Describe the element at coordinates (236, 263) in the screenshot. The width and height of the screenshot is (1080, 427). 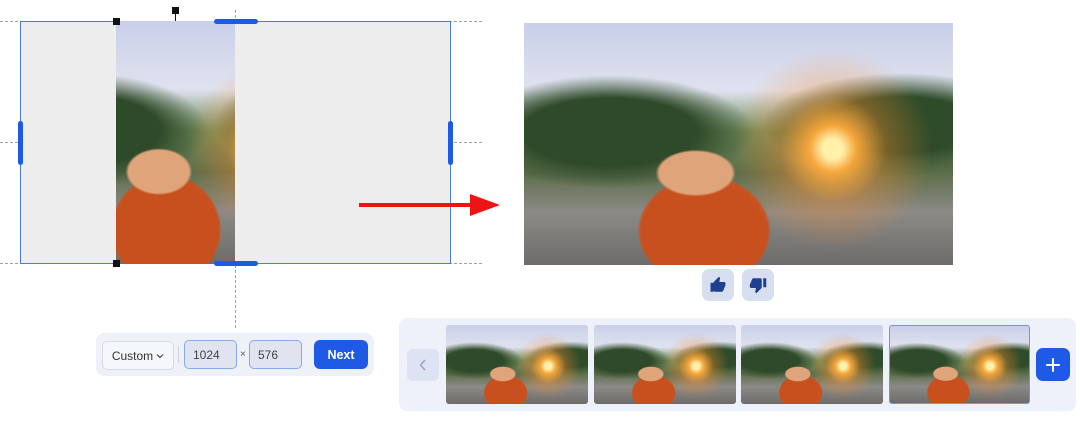
I see `resize-handle-bottom` at that location.